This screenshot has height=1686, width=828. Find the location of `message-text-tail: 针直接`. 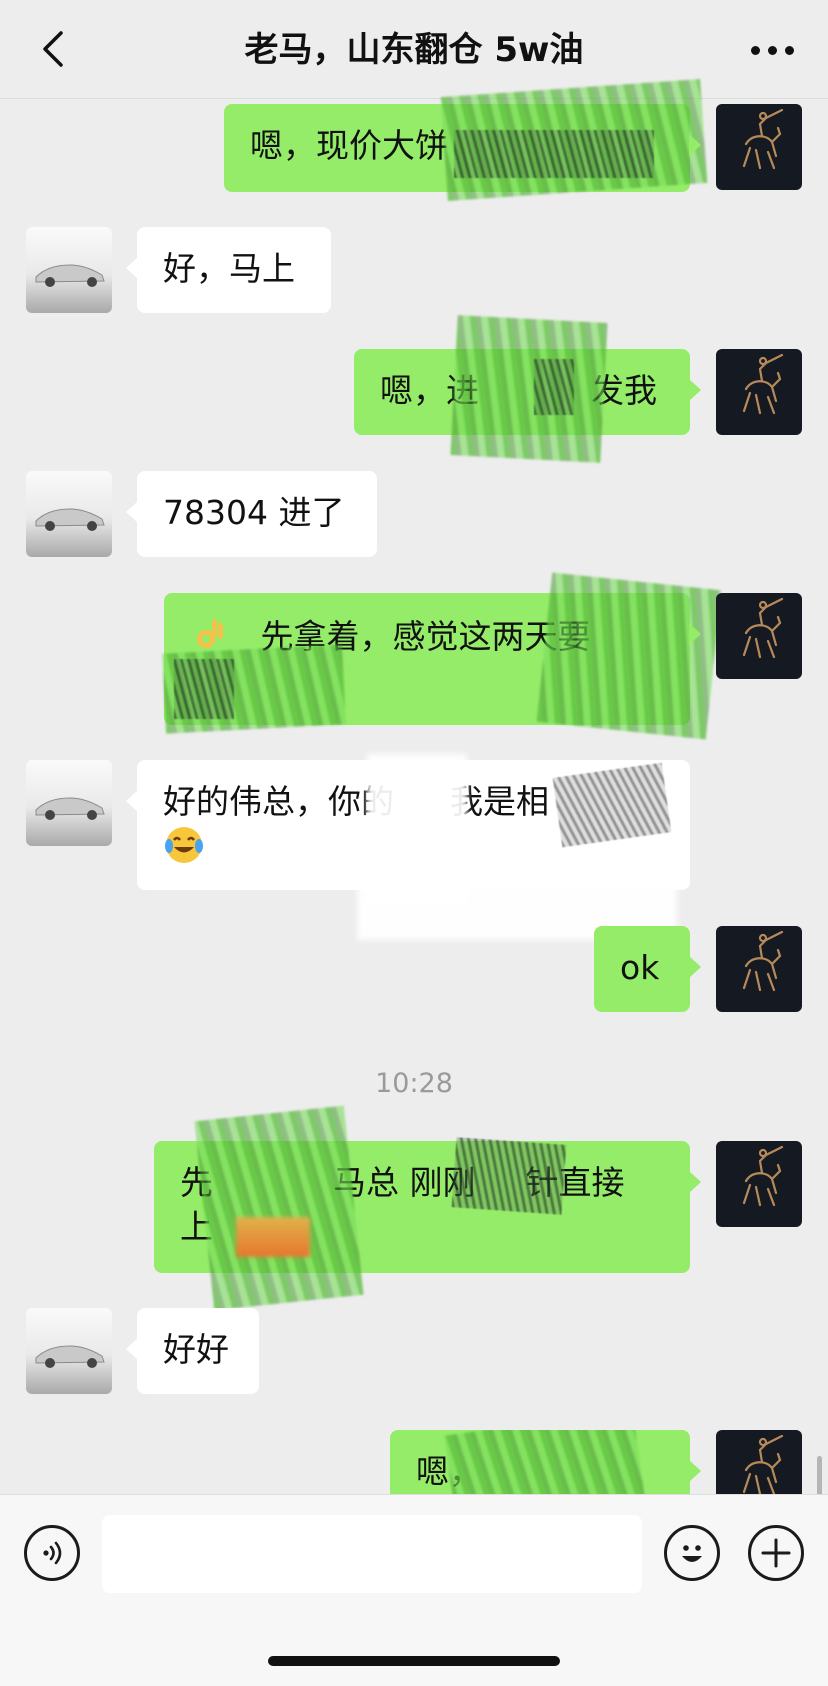

message-text-tail: 针直接 is located at coordinates (575, 1182).